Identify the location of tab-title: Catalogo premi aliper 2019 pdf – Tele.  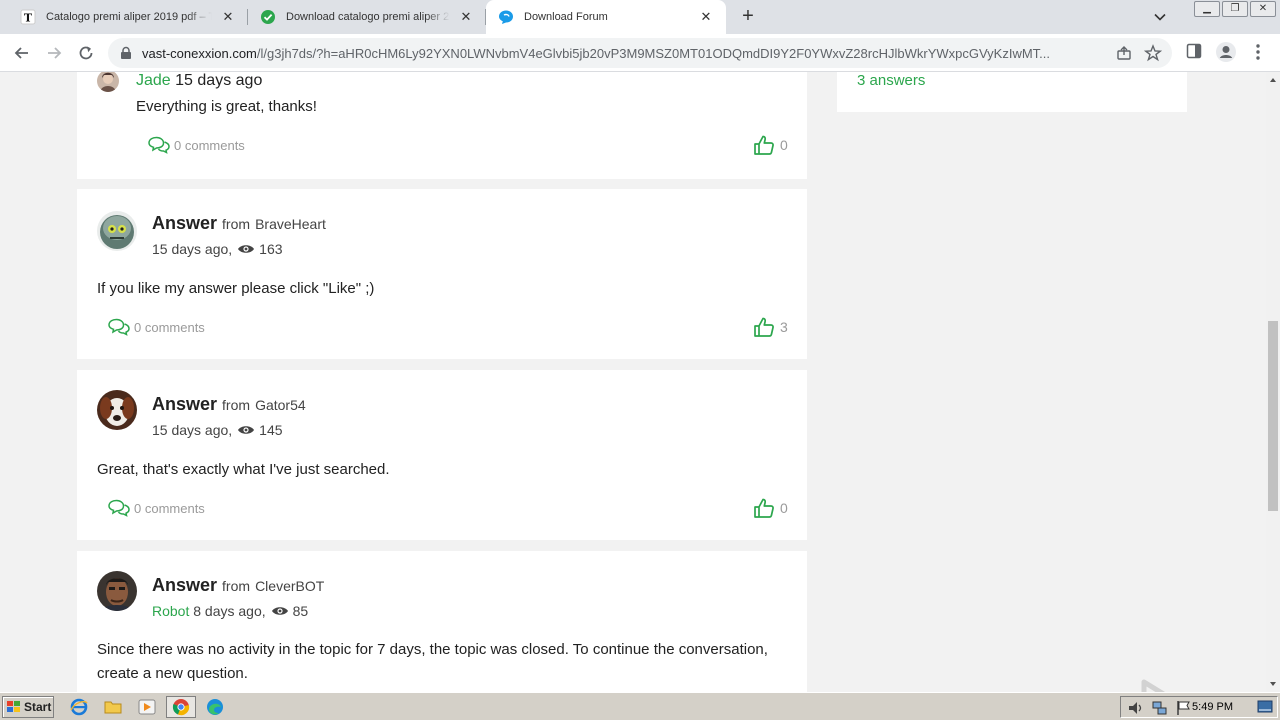
(129, 17).